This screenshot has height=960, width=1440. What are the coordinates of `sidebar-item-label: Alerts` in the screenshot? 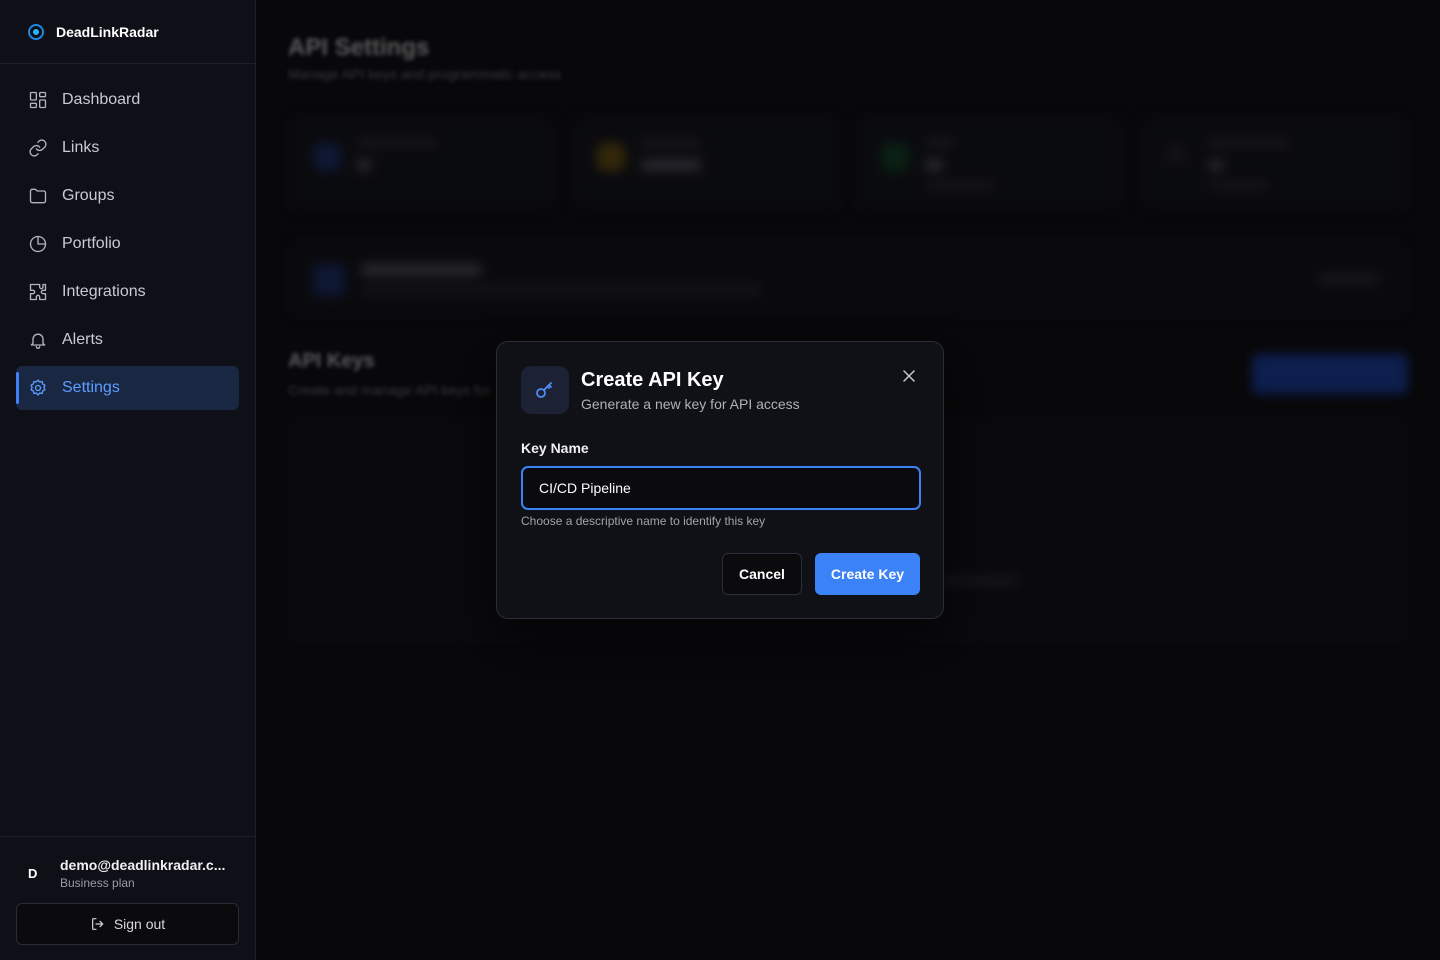 It's located at (82, 339).